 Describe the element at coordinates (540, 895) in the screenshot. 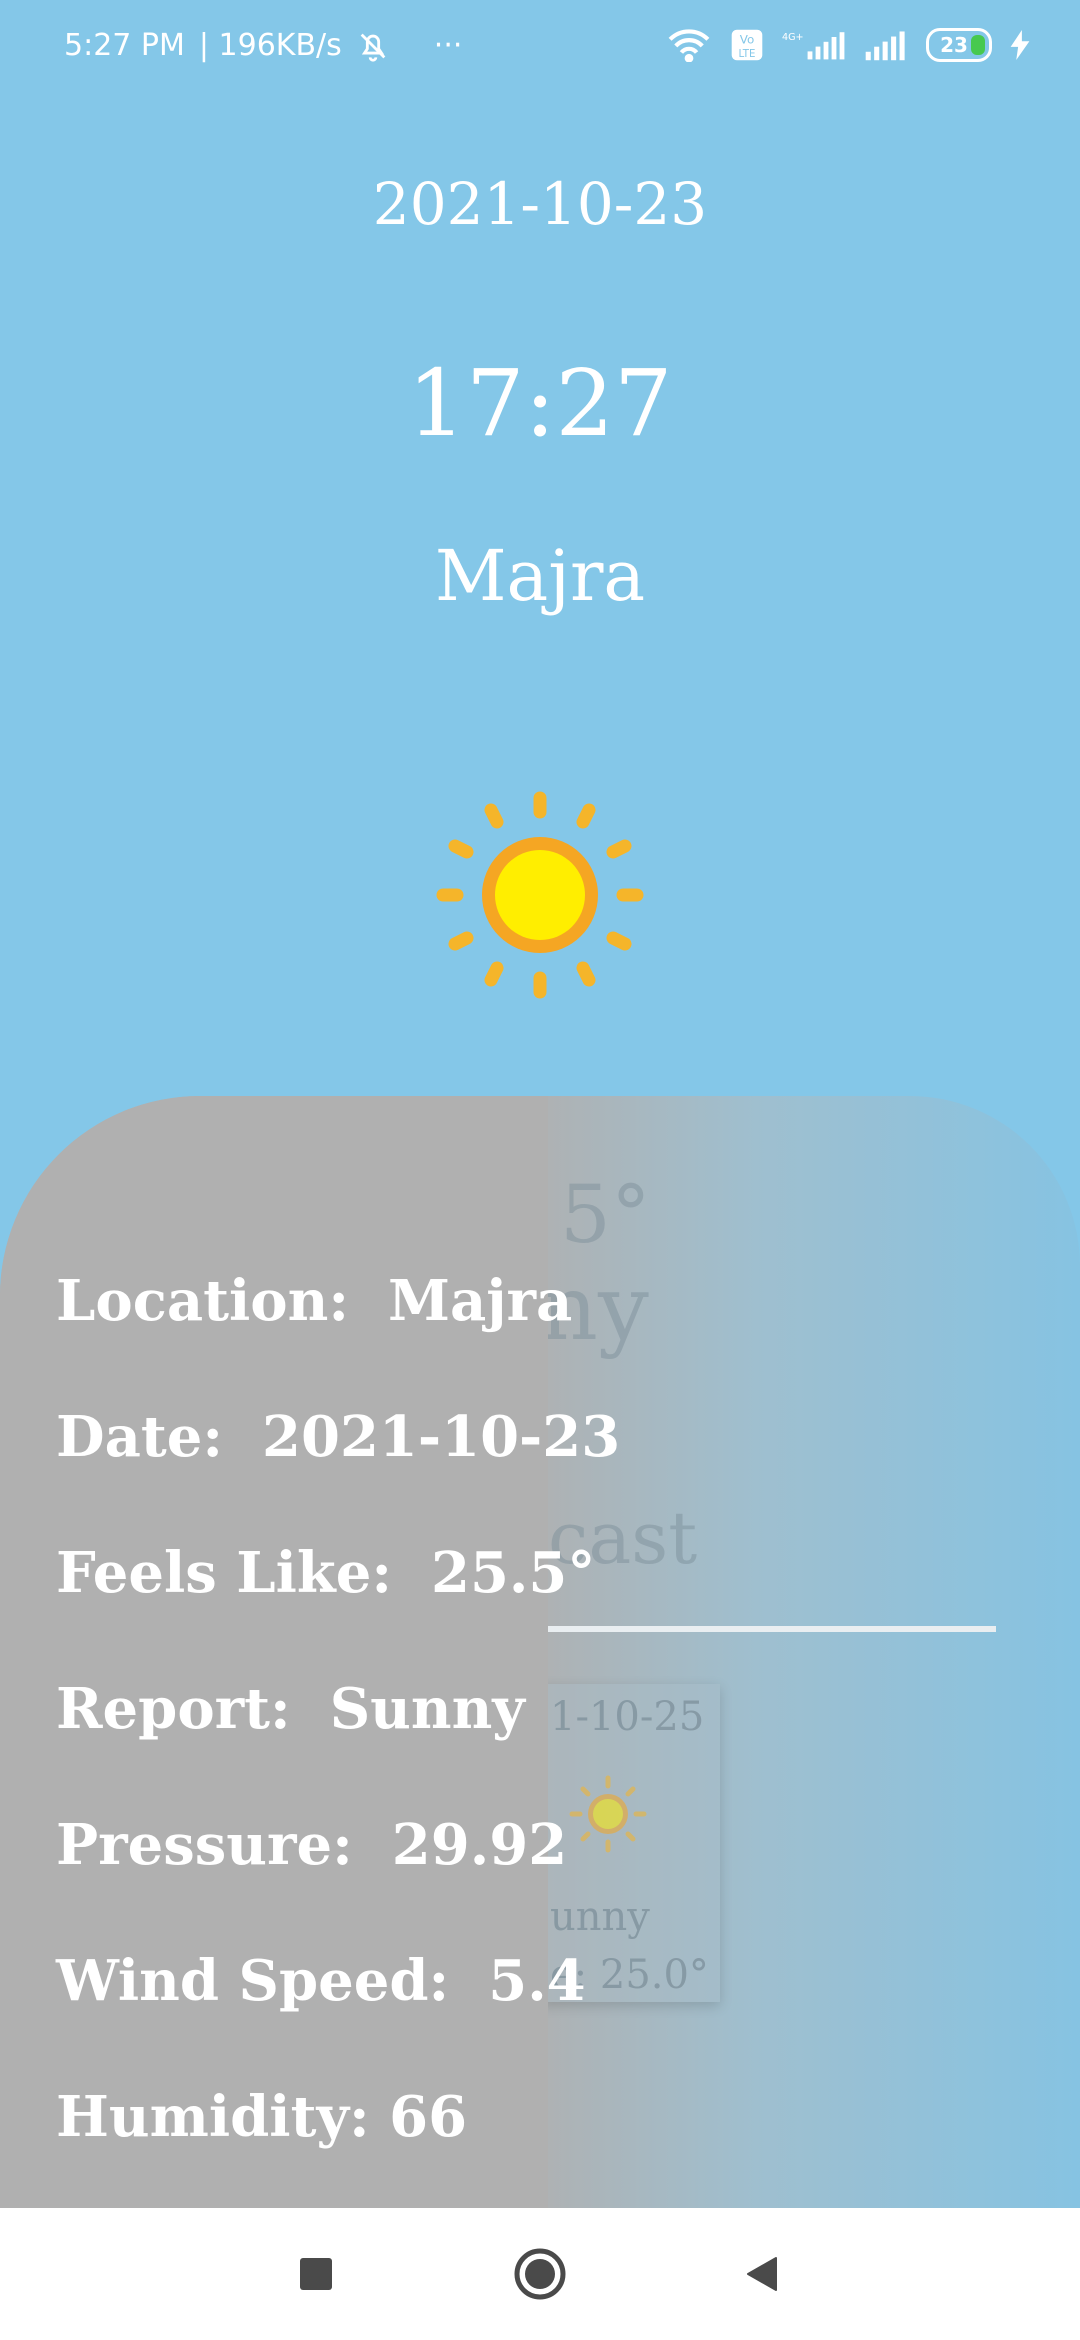

I see `sun-icon` at that location.